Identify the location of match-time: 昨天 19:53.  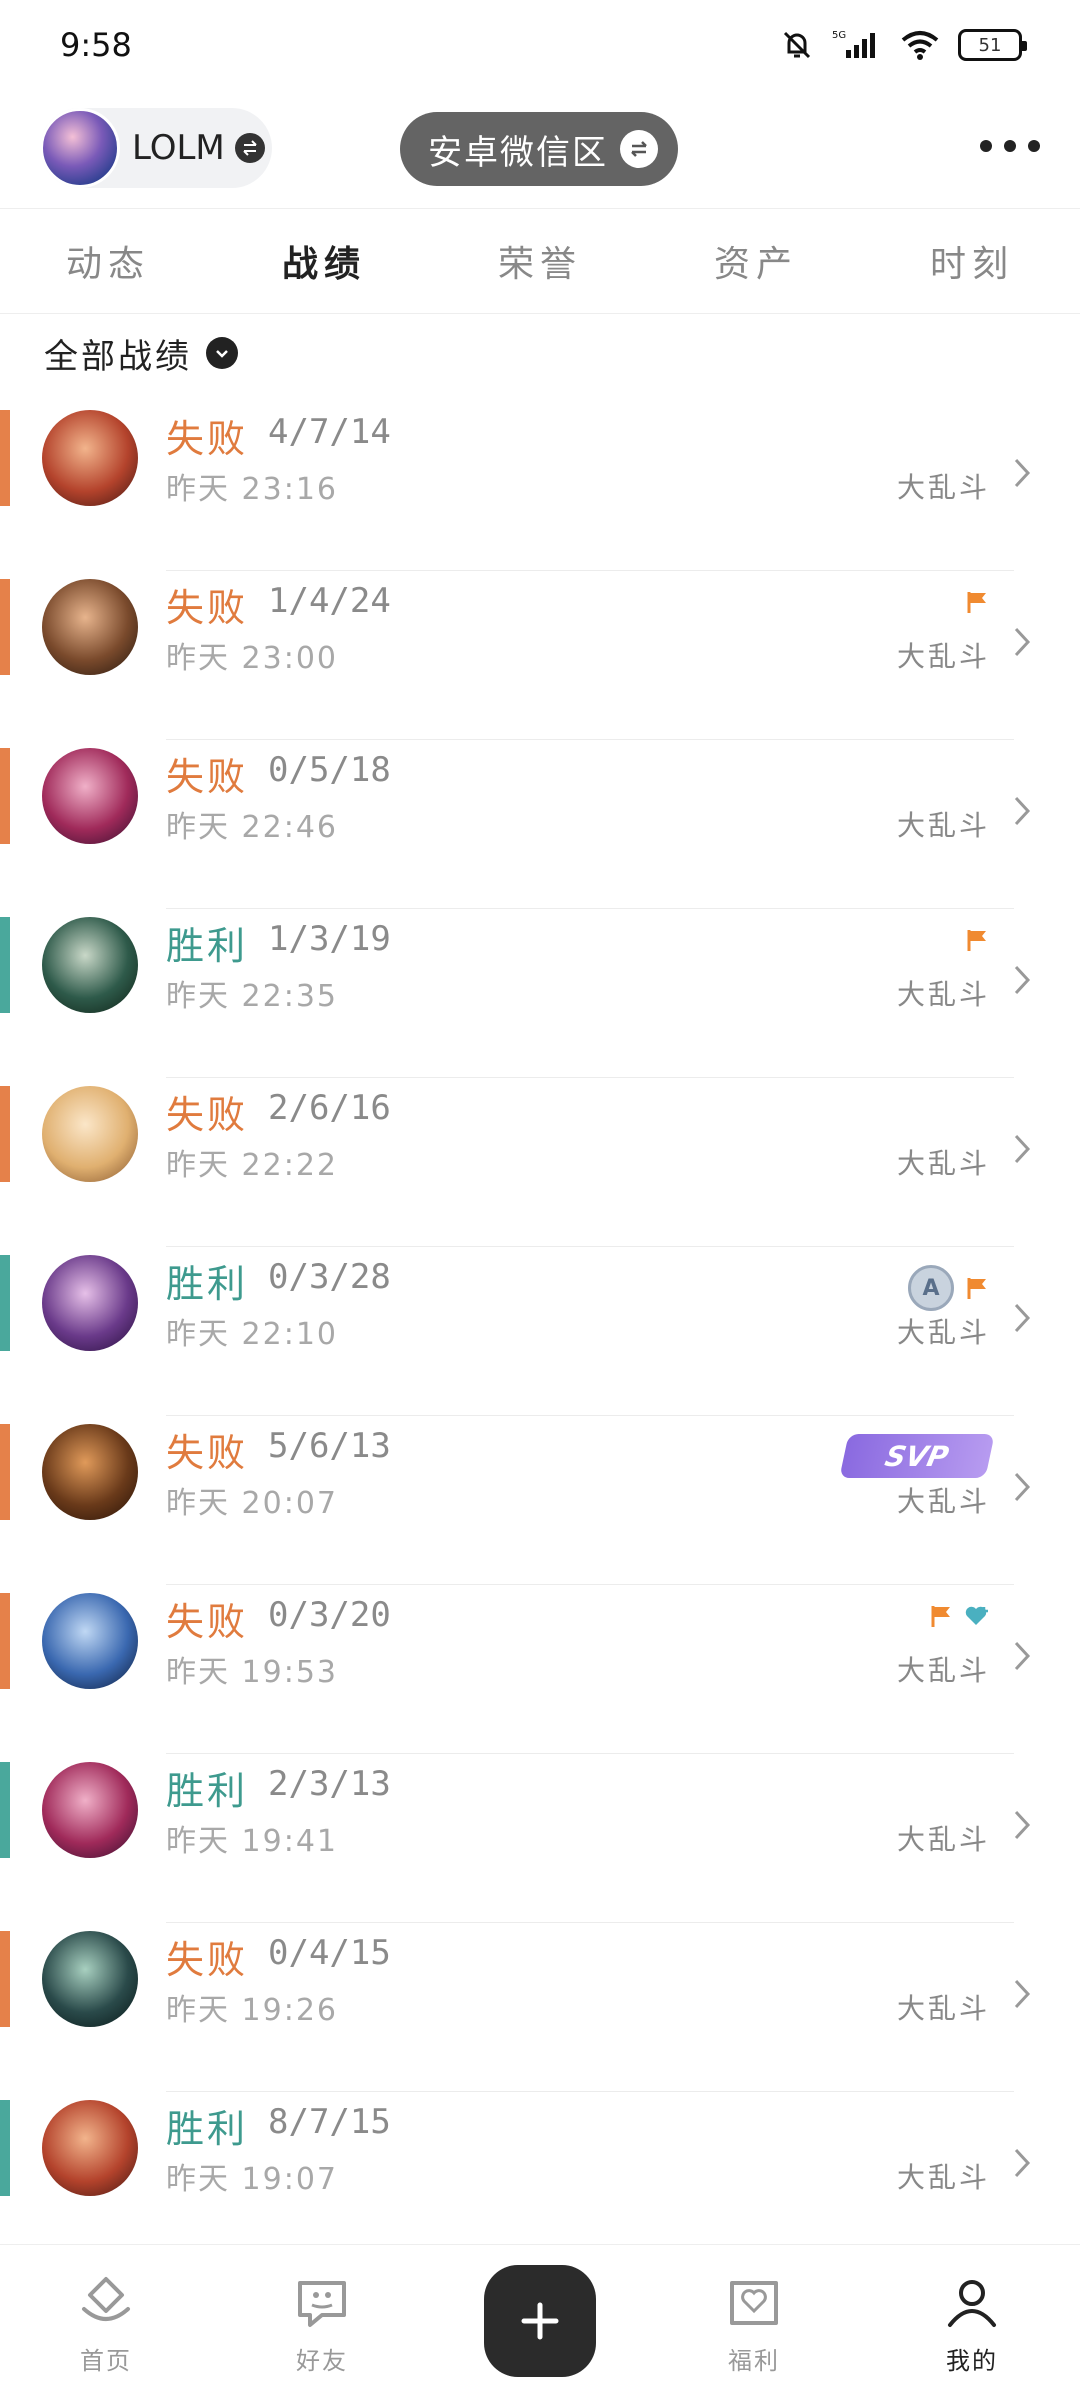
(252, 1672).